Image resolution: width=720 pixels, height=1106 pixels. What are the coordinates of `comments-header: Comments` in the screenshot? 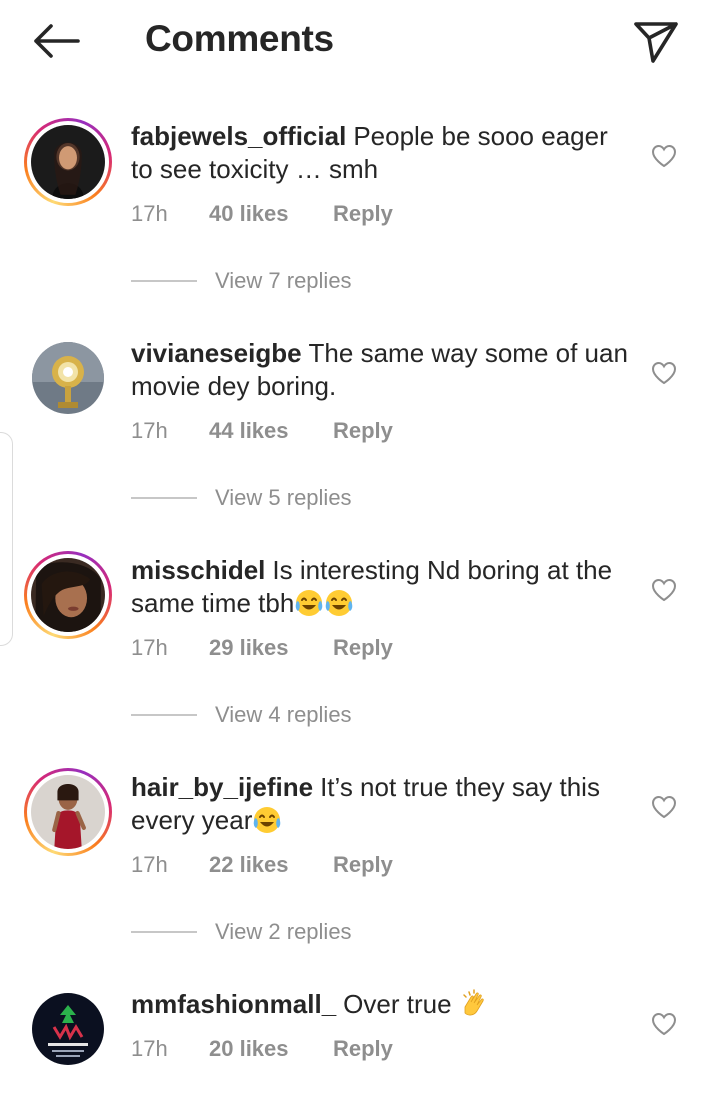 It's located at (360, 42).